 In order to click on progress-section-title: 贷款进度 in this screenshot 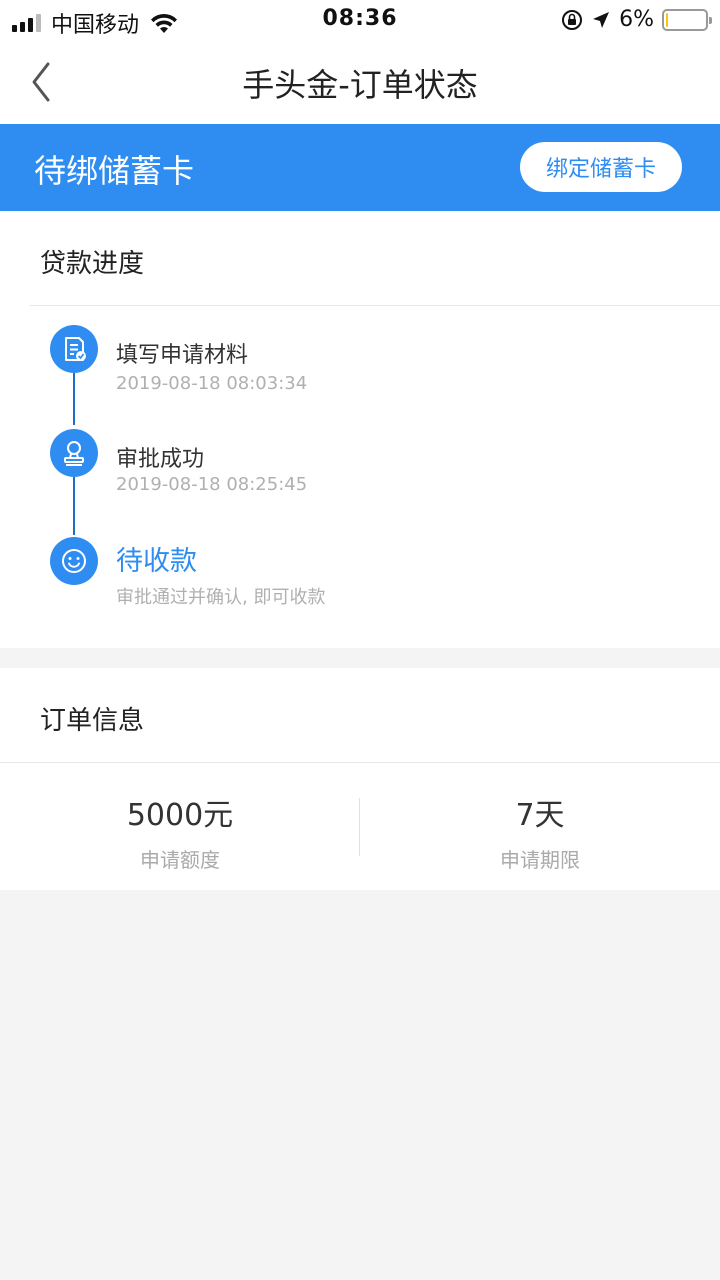, I will do `click(92, 264)`.